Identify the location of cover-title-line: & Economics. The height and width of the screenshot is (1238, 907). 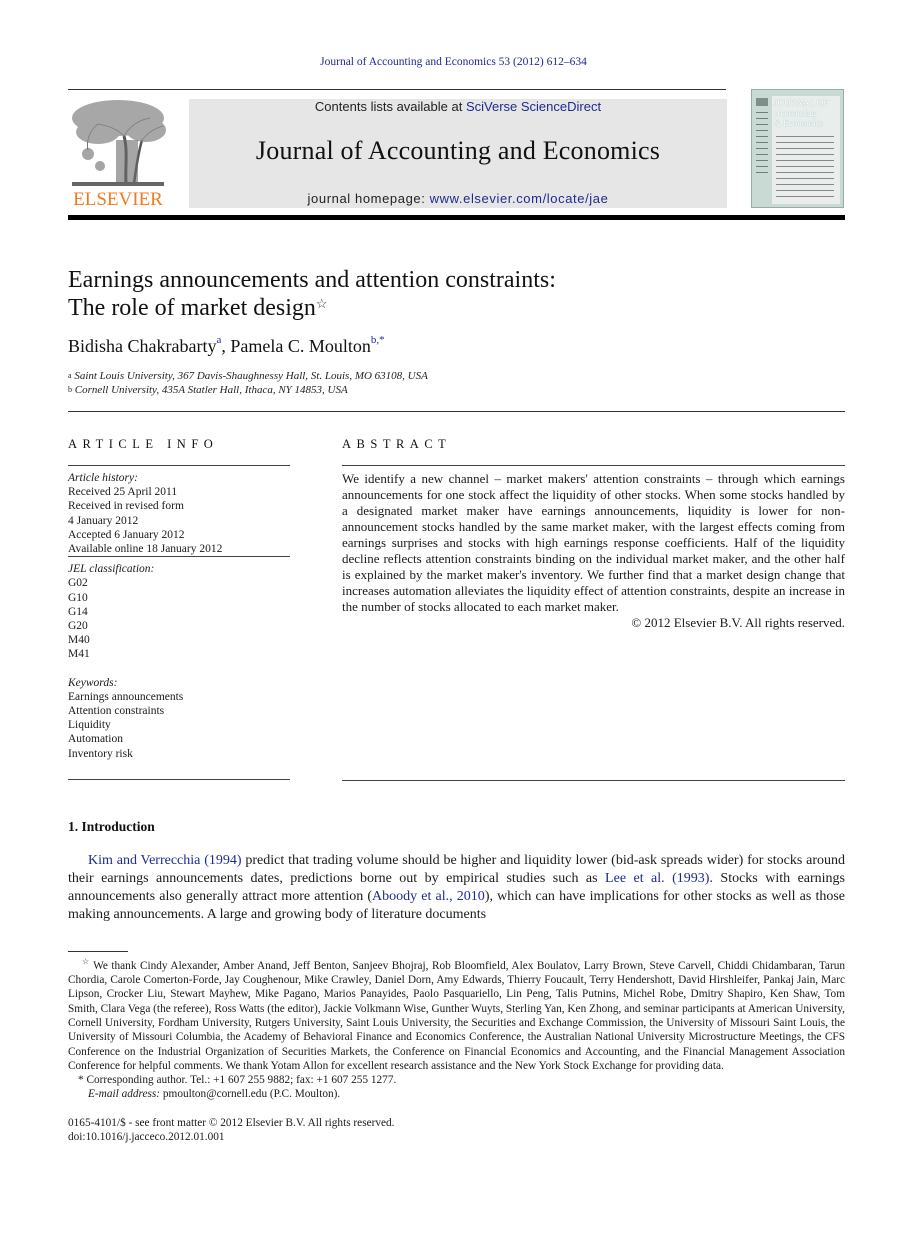
(799, 123).